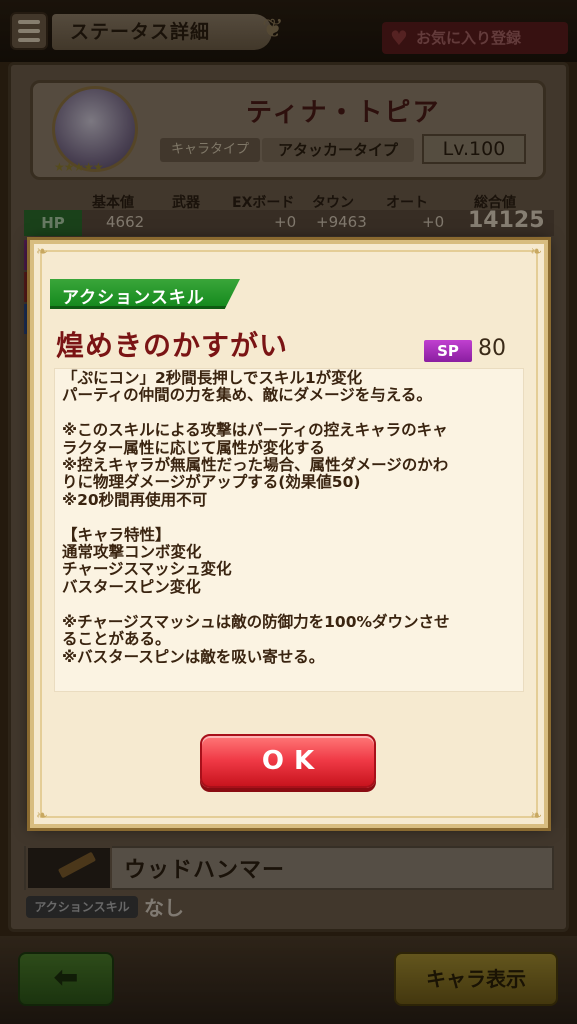 Image resolution: width=577 pixels, height=1024 pixels. Describe the element at coordinates (133, 298) in the screenshot. I see `skill-tag-label: アクションスキル` at that location.